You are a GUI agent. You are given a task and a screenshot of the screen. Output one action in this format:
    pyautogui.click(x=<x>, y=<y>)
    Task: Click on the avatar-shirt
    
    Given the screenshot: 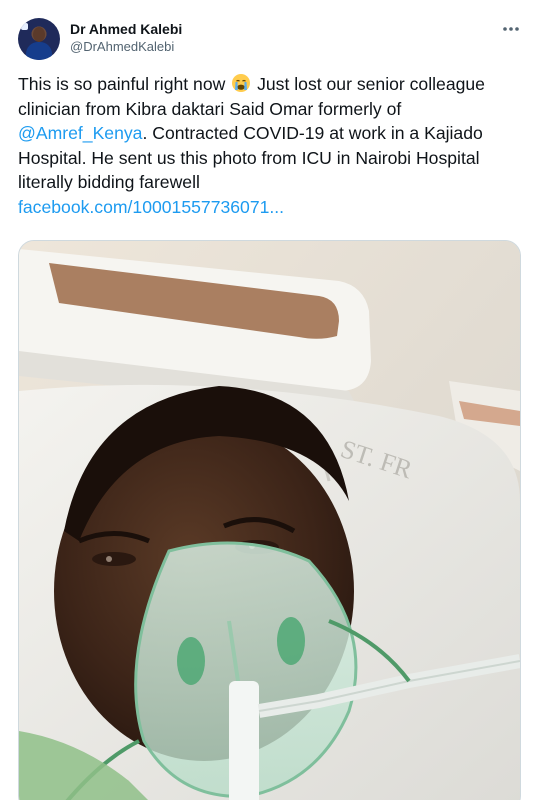 What is the action you would take?
    pyautogui.click(x=39, y=51)
    